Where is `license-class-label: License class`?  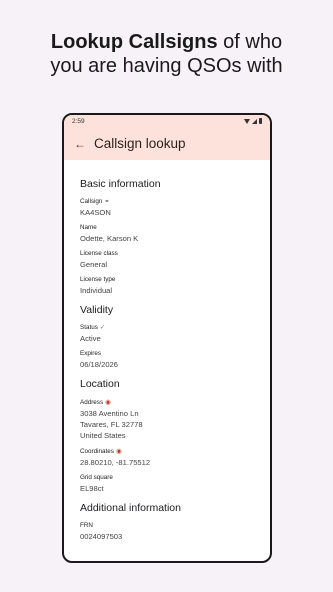
license-class-label: License class is located at coordinates (99, 253).